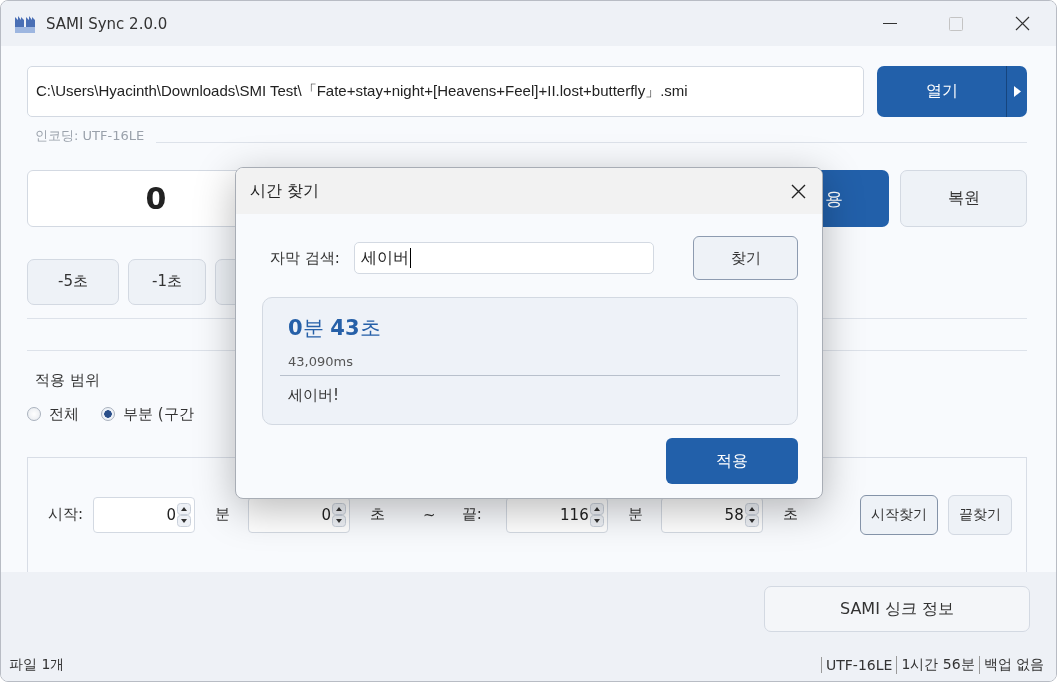 This screenshot has height=682, width=1057. I want to click on caret-icon, so click(1017, 92).